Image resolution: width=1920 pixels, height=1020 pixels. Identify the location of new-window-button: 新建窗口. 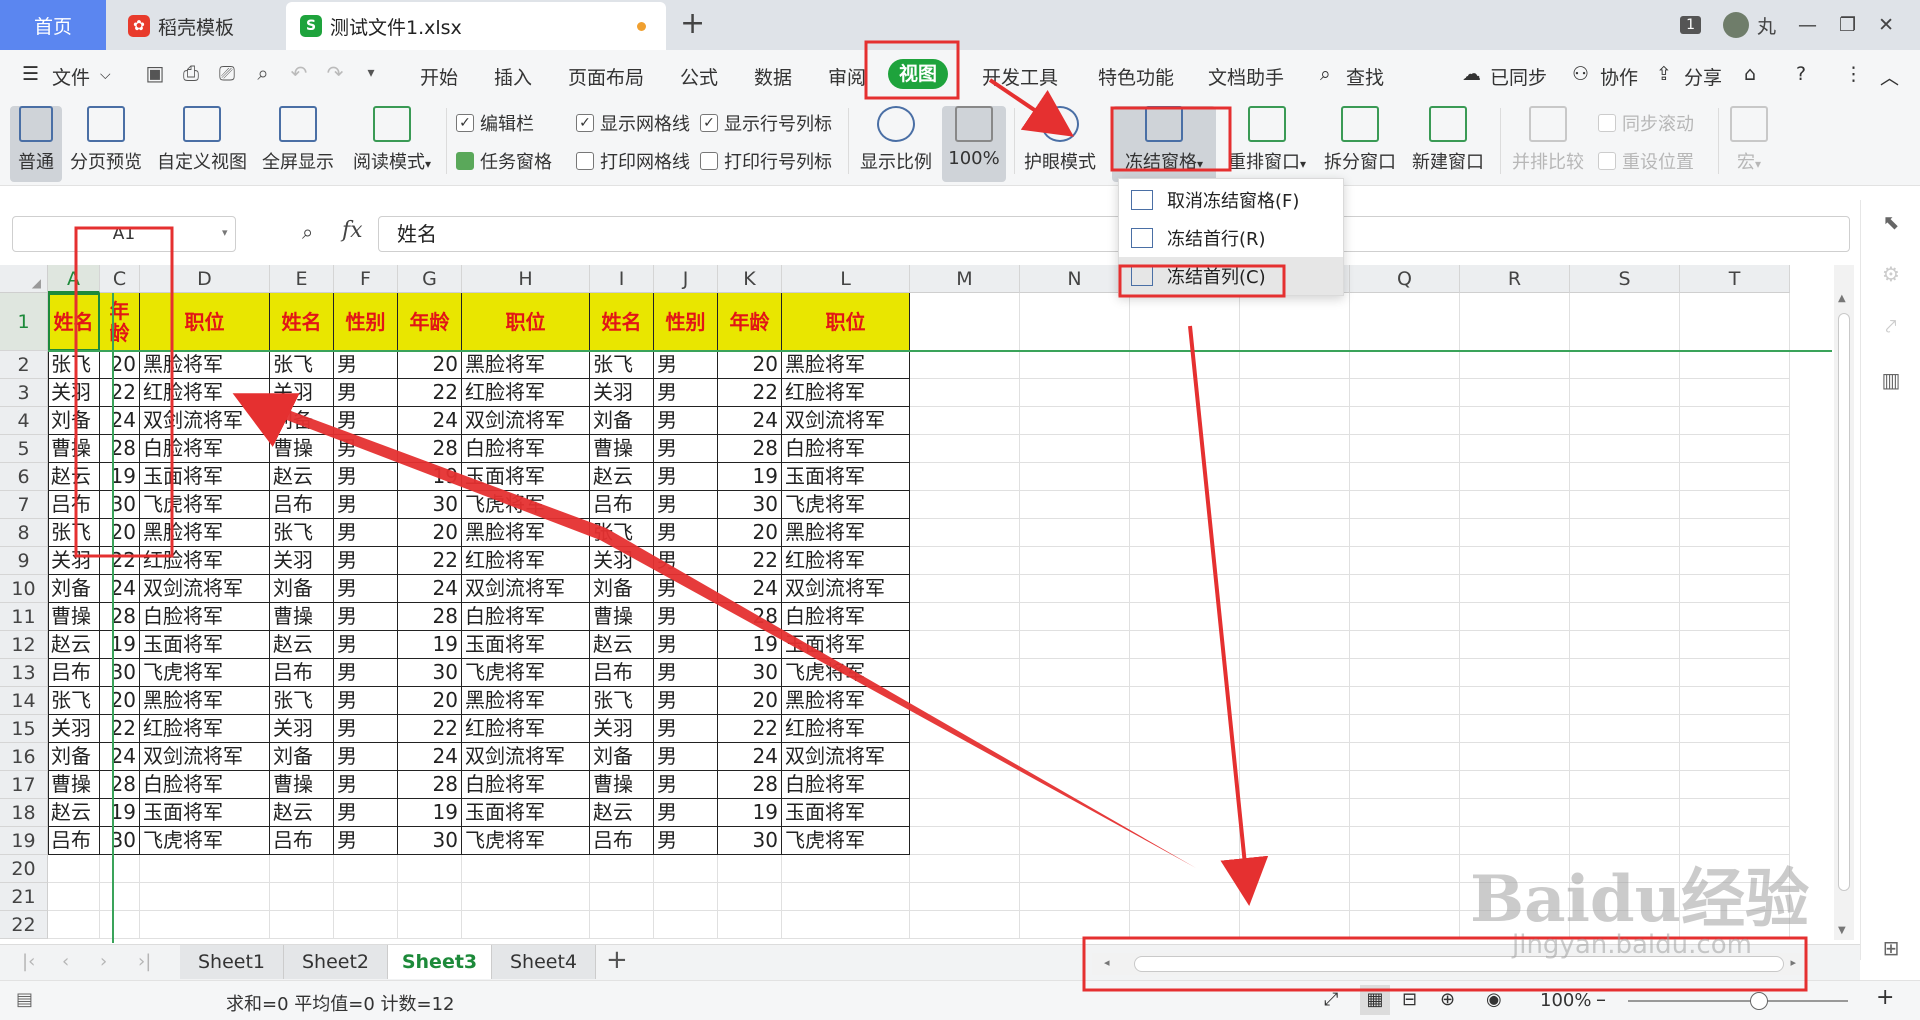
(1448, 140).